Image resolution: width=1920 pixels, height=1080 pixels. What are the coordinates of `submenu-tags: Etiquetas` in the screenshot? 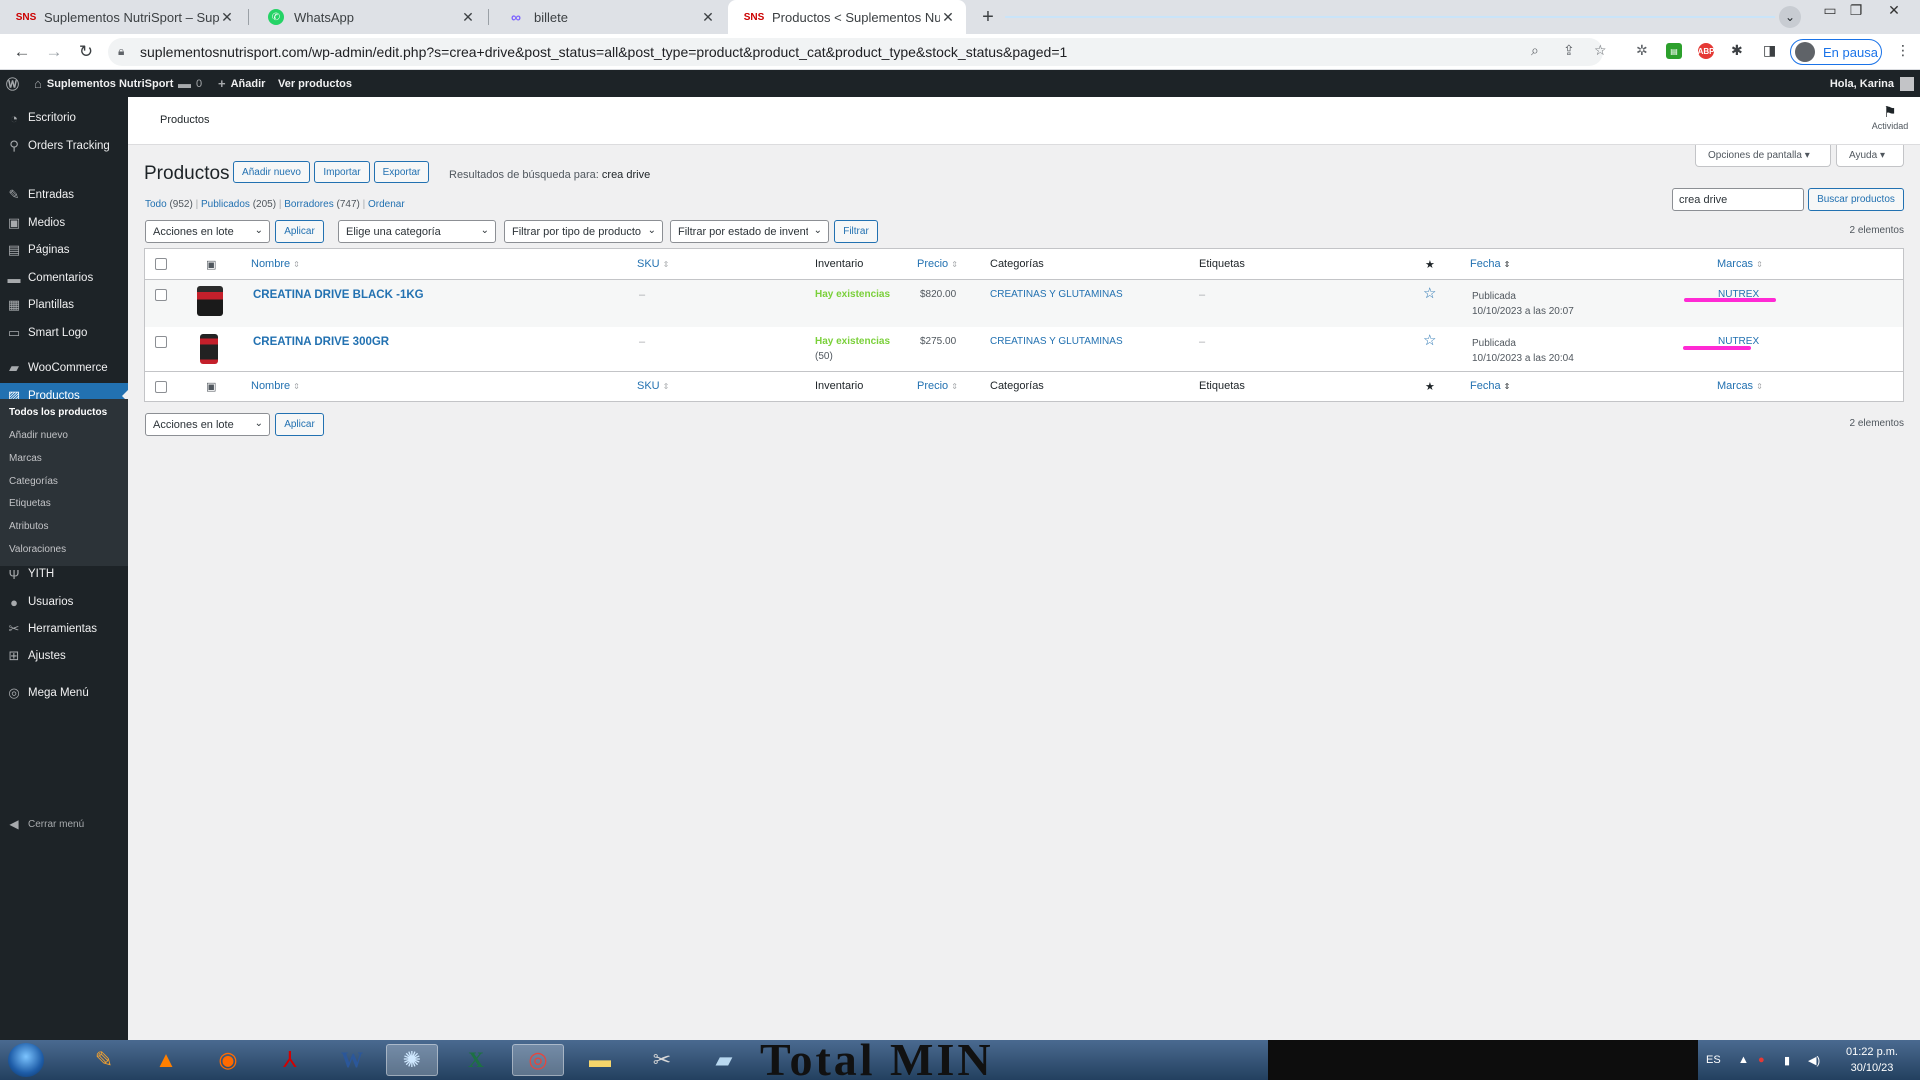 It's located at (30, 503).